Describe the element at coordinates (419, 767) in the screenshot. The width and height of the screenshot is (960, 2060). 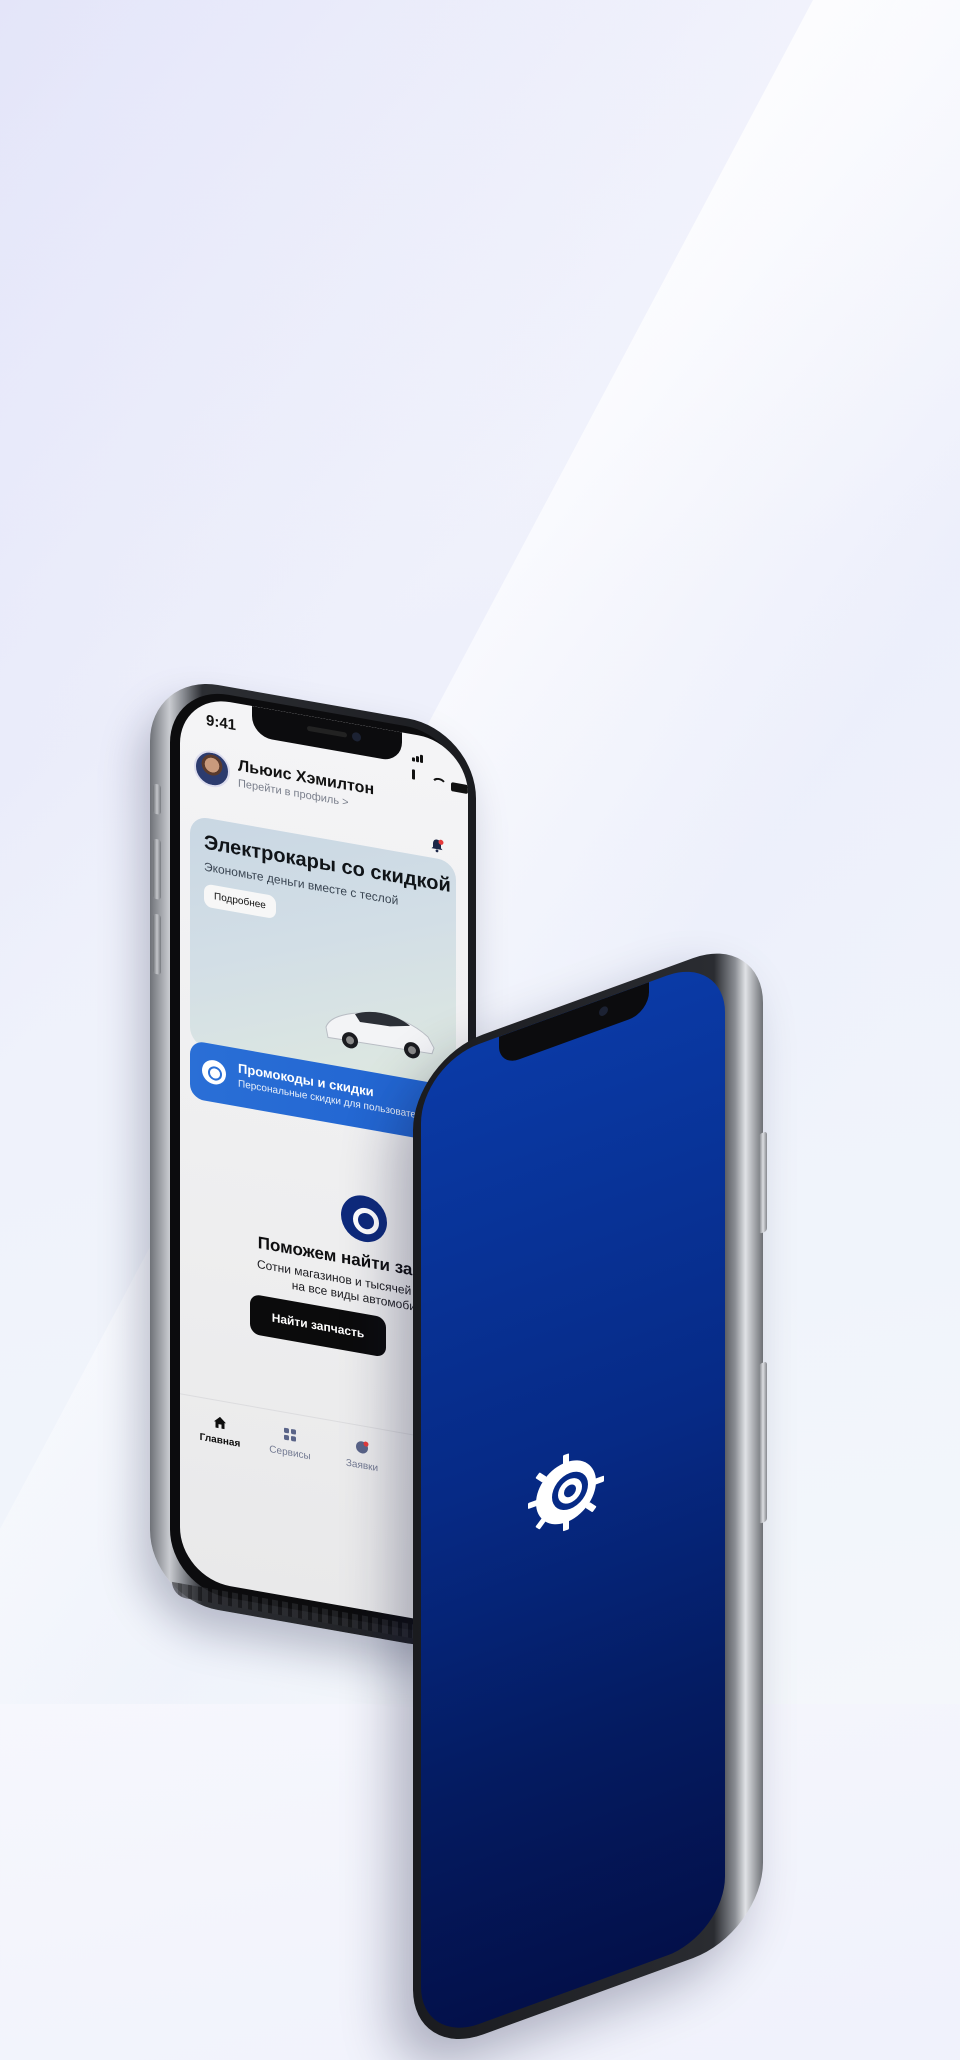
I see `signal-icon` at that location.